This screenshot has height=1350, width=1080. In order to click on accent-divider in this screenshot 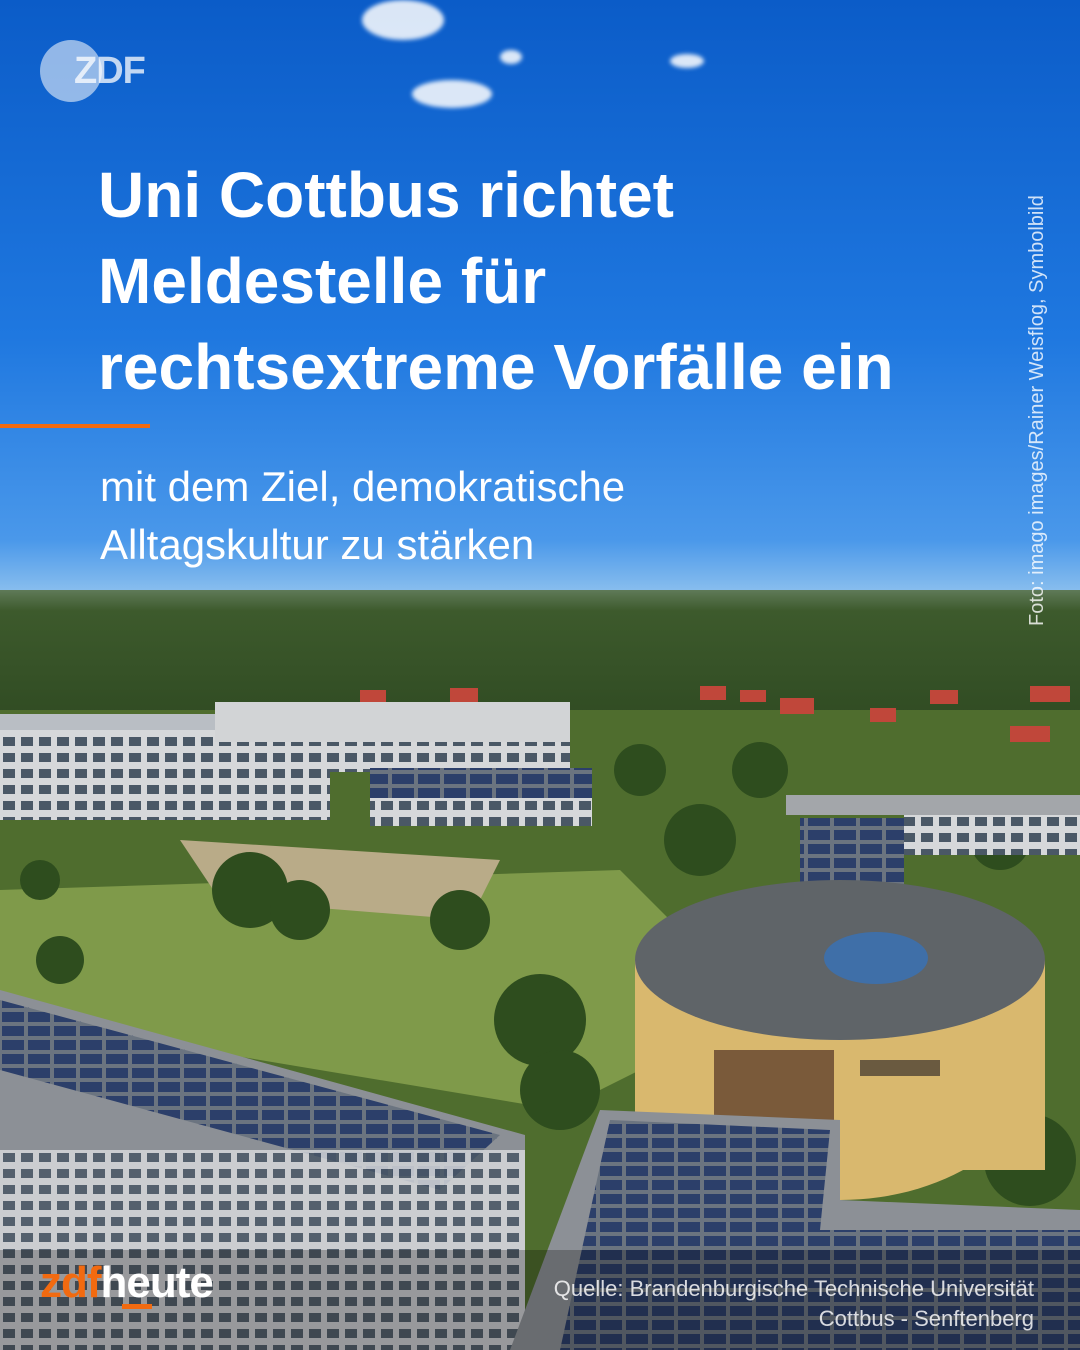, I will do `click(75, 426)`.